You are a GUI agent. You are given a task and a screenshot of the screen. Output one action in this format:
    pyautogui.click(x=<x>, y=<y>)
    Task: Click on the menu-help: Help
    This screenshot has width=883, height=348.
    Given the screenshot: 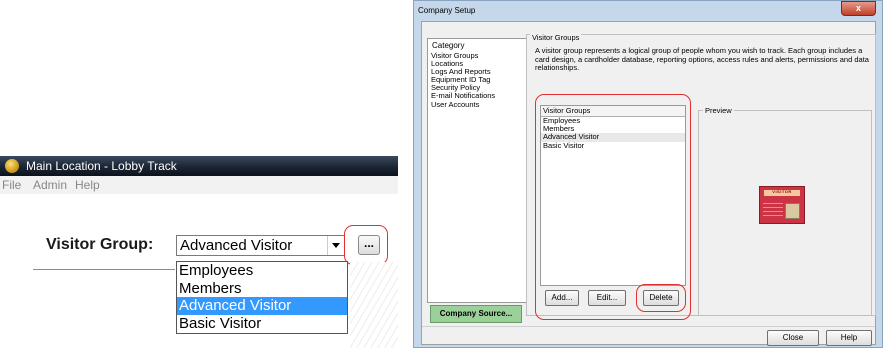 What is the action you would take?
    pyautogui.click(x=87, y=185)
    